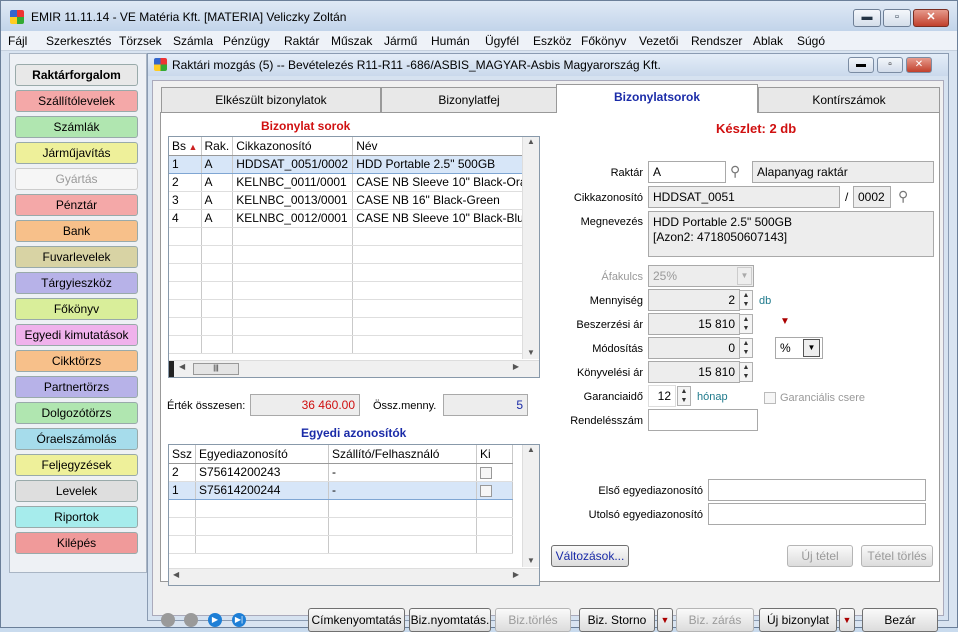  Describe the element at coordinates (17, 41) in the screenshot. I see `menu-0: Fájl` at that location.